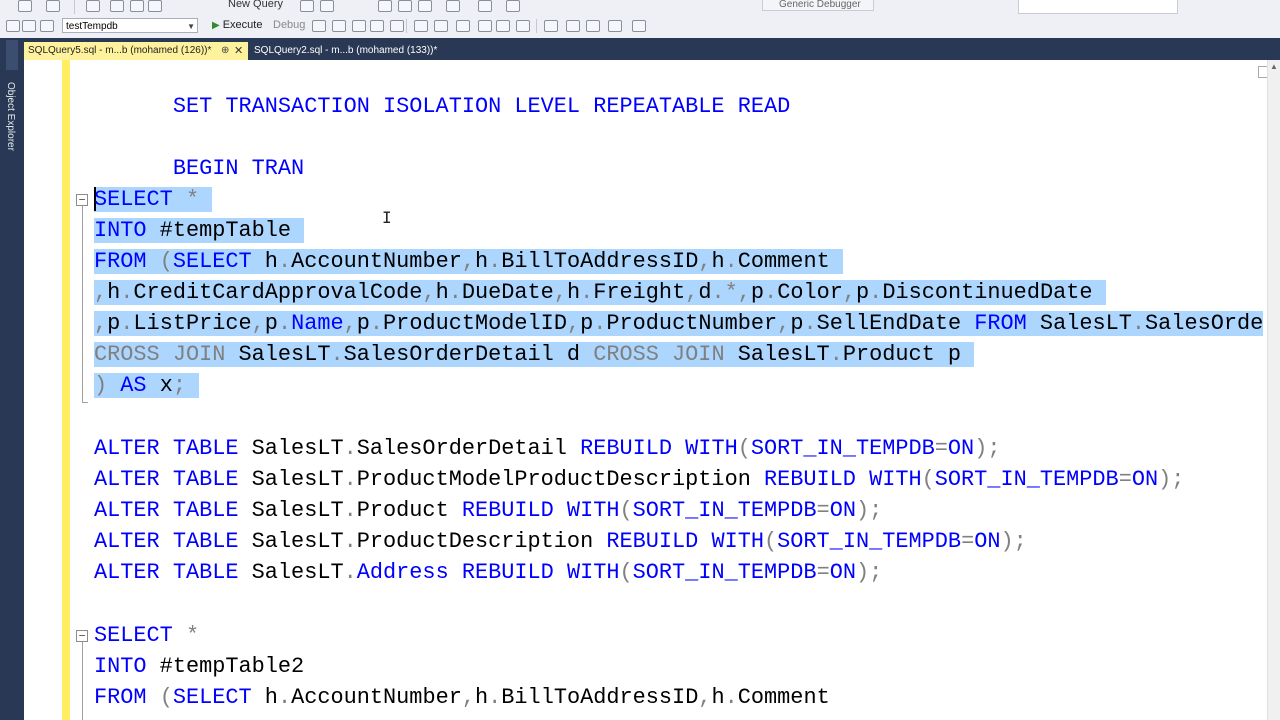 The height and width of the screenshot is (720, 1280). Describe the element at coordinates (12, 379) in the screenshot. I see `object-explorer-strip: Object Explorer` at that location.